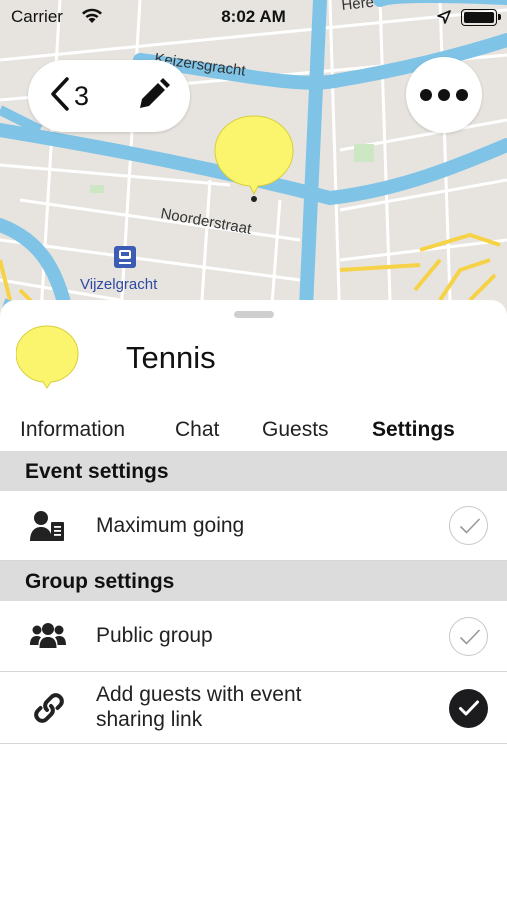 This screenshot has height=900, width=507. I want to click on event-title: Tennis, so click(171, 357).